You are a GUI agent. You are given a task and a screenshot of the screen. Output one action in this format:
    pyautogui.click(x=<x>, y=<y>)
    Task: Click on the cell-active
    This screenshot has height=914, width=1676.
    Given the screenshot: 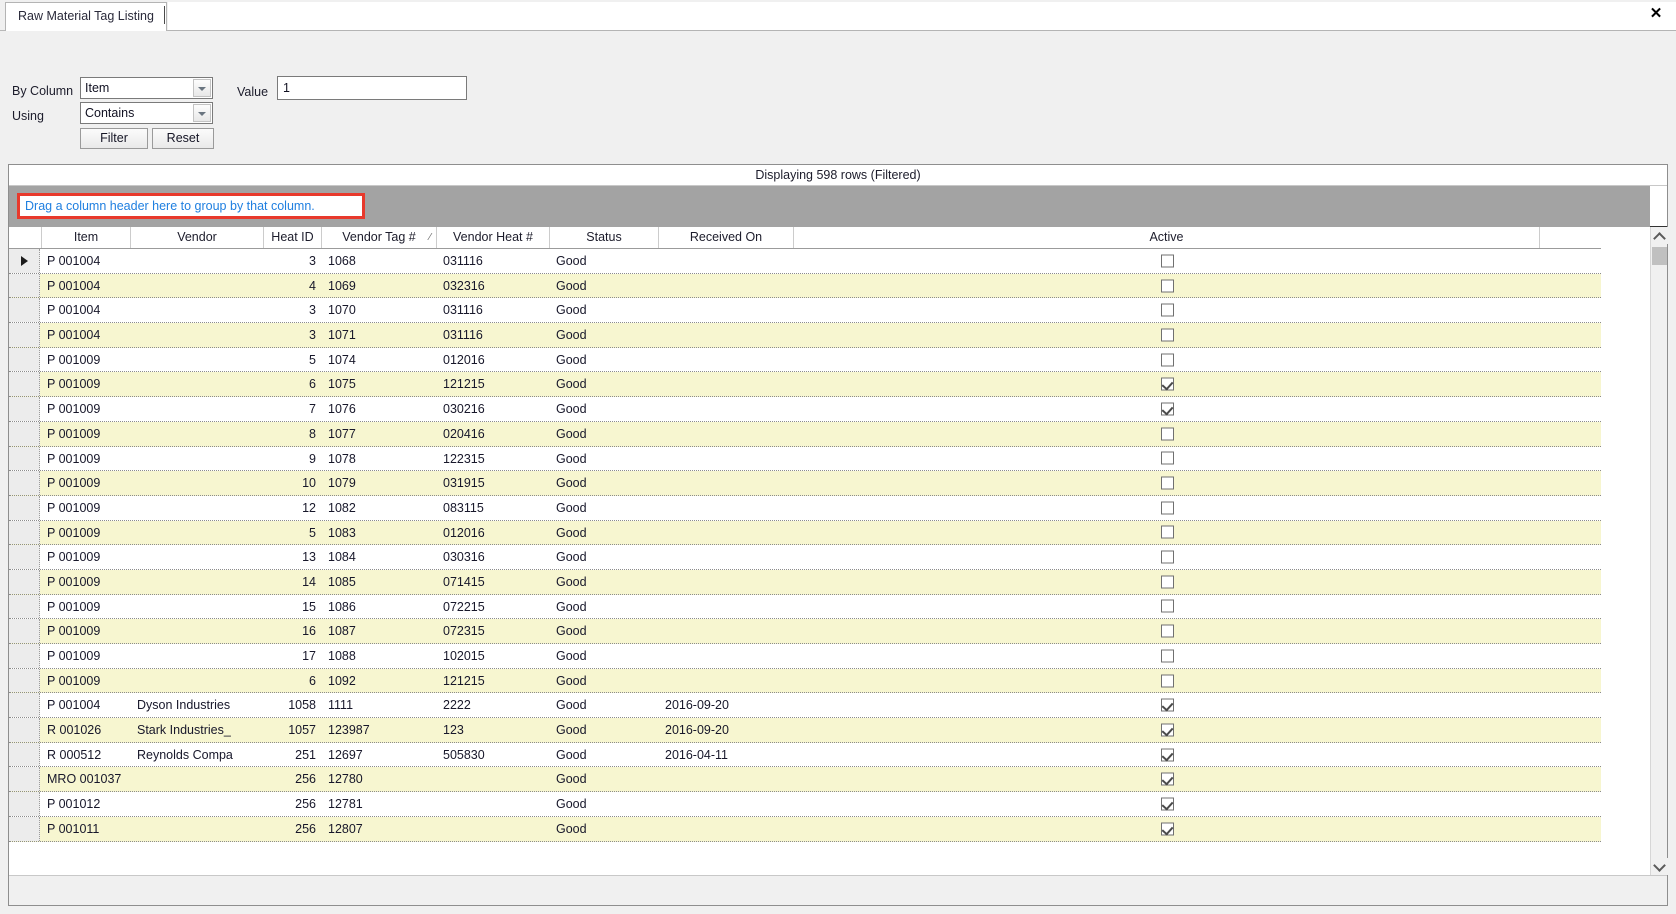 What is the action you would take?
    pyautogui.click(x=1167, y=286)
    